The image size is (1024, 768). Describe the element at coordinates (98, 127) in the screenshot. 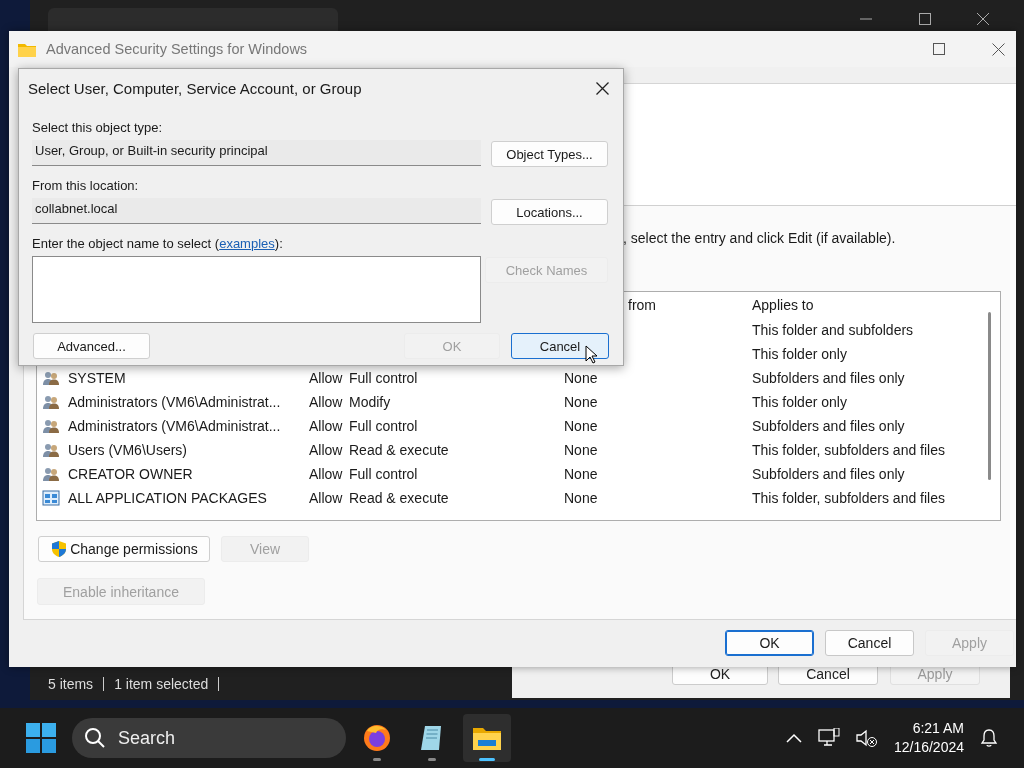

I see `field-label: Select this object type:` at that location.